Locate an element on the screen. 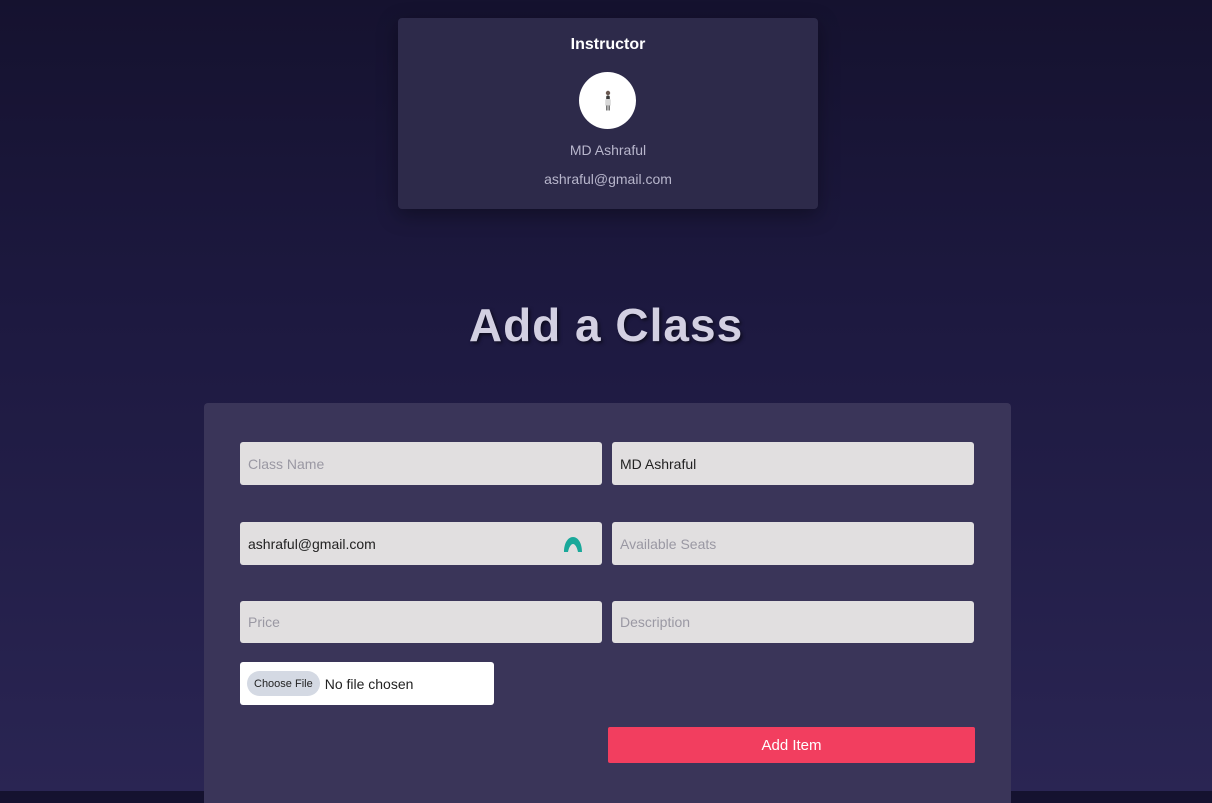 Image resolution: width=1212 pixels, height=803 pixels. available-seats-input is located at coordinates (793, 543).